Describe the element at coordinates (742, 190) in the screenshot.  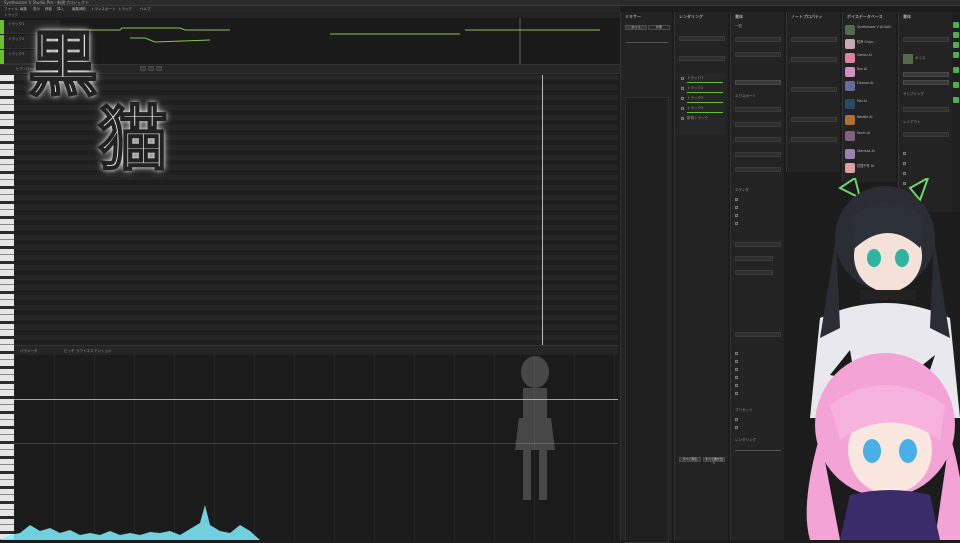
I see `inspector-section-editor: エディタ` at that location.